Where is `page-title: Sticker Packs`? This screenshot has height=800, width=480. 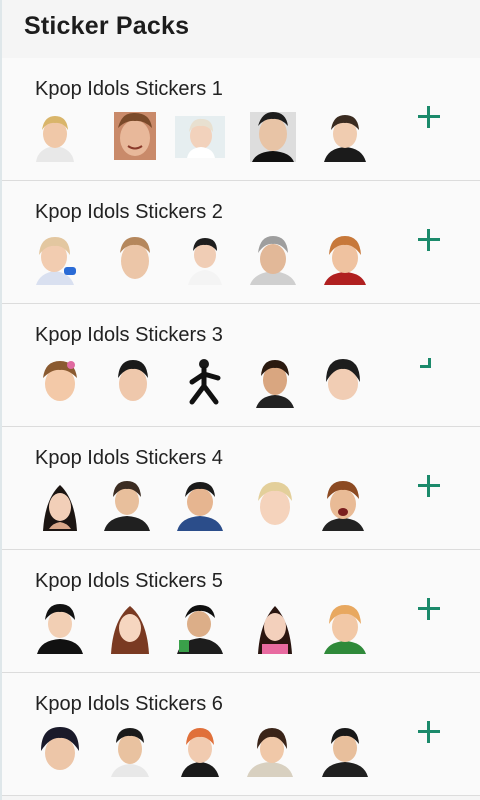
page-title: Sticker Packs is located at coordinates (107, 25).